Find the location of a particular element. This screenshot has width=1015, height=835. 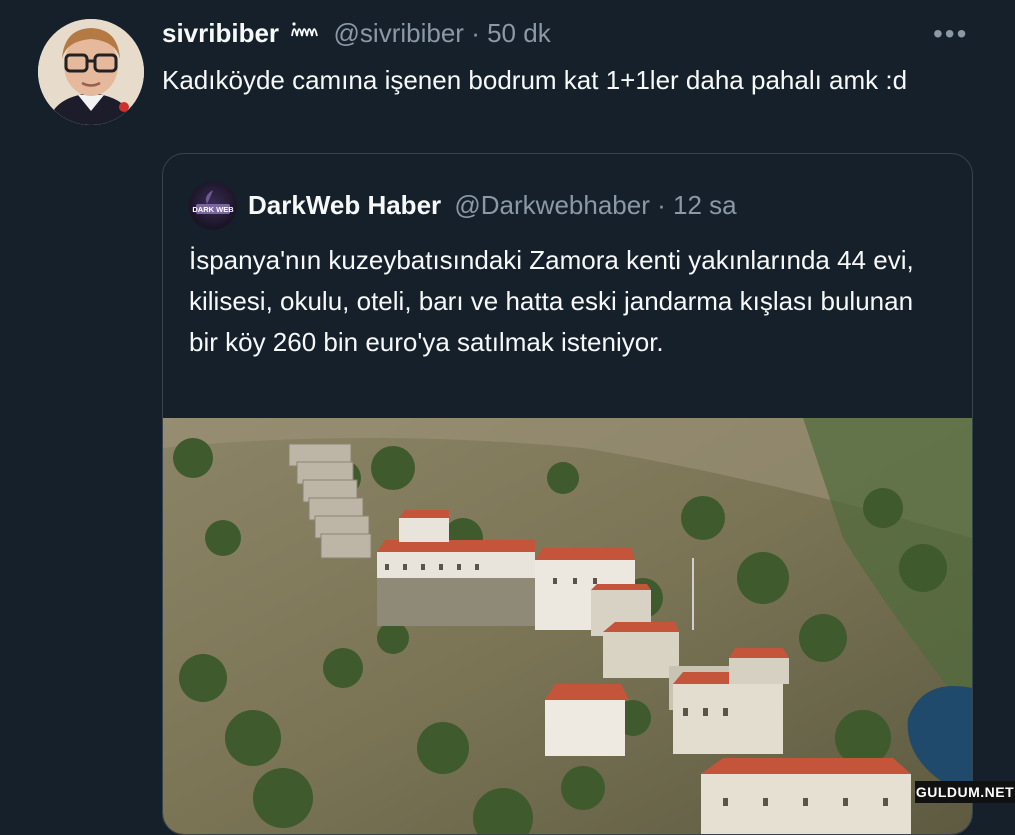

tweet-header: sivribiber @sivribiber · 50 dk is located at coordinates (356, 33).